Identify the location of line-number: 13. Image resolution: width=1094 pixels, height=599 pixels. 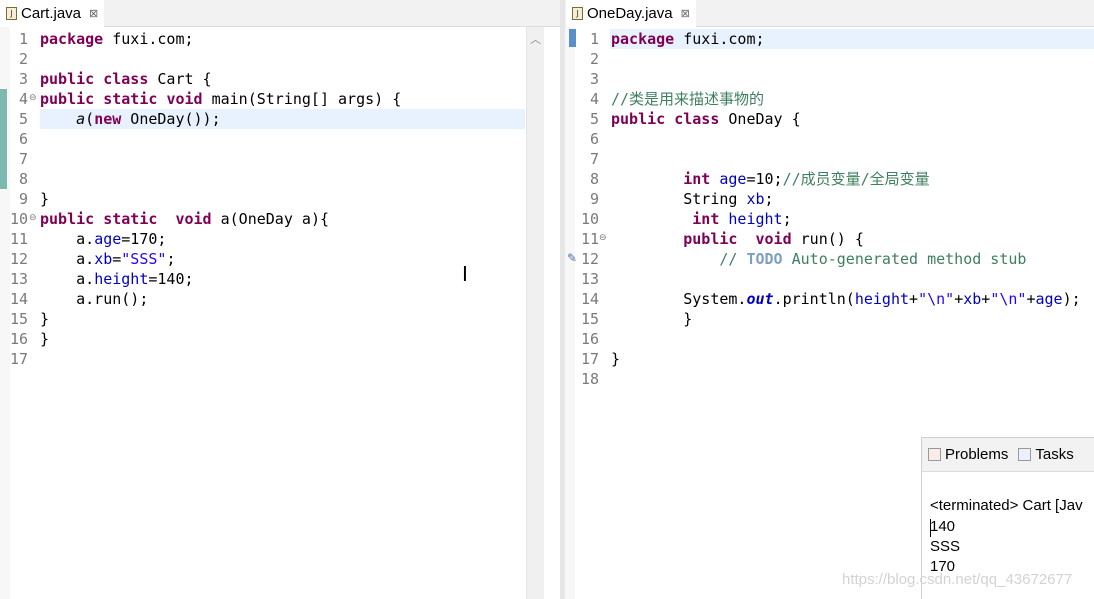
(18, 279).